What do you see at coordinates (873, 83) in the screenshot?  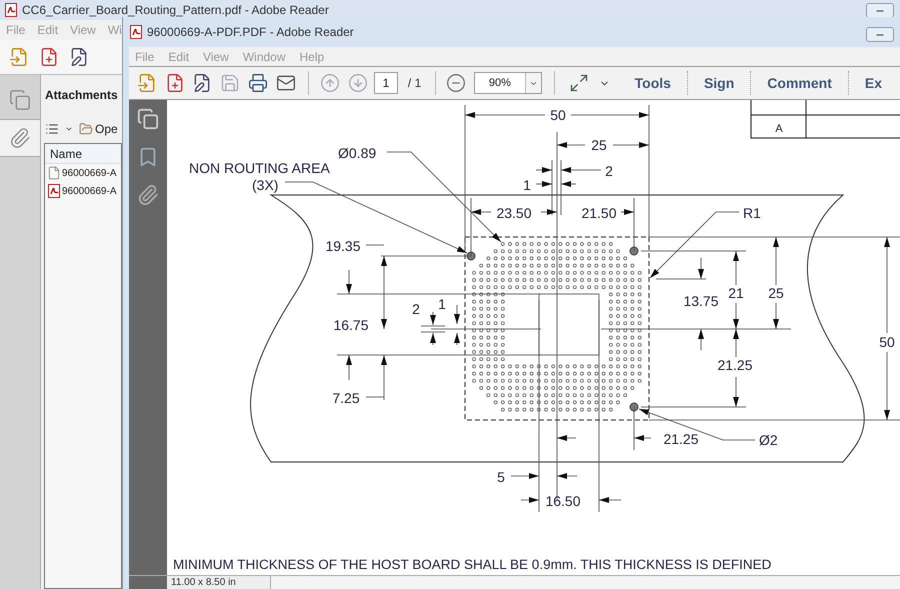 I see `pane-tab: Ex` at bounding box center [873, 83].